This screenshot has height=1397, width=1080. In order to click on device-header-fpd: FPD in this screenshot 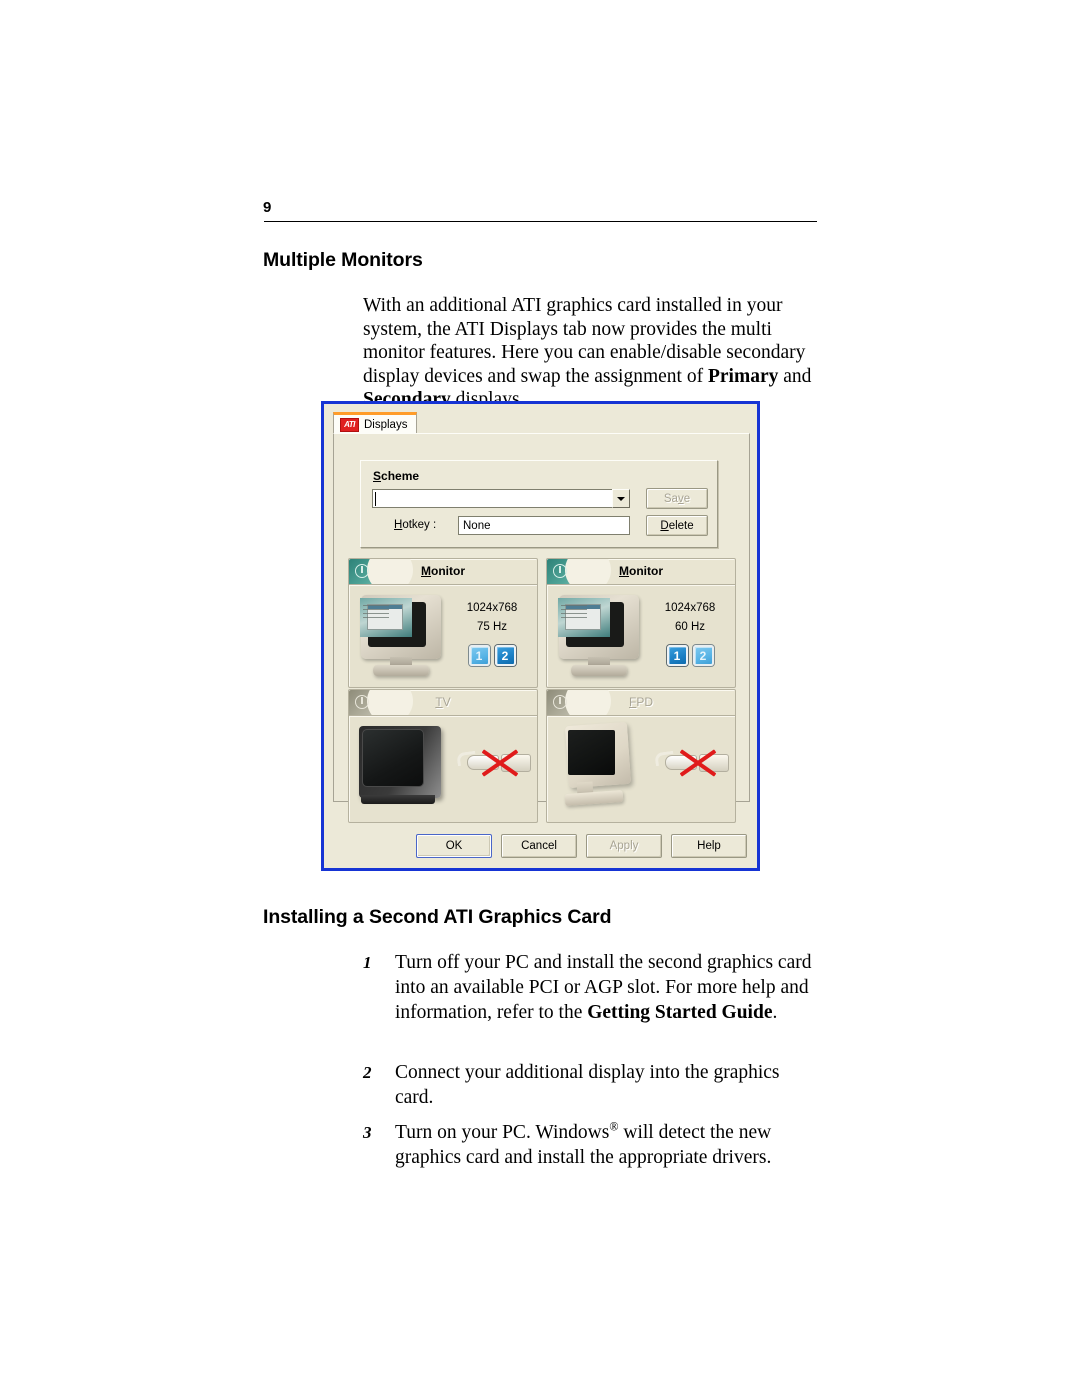, I will do `click(641, 702)`.